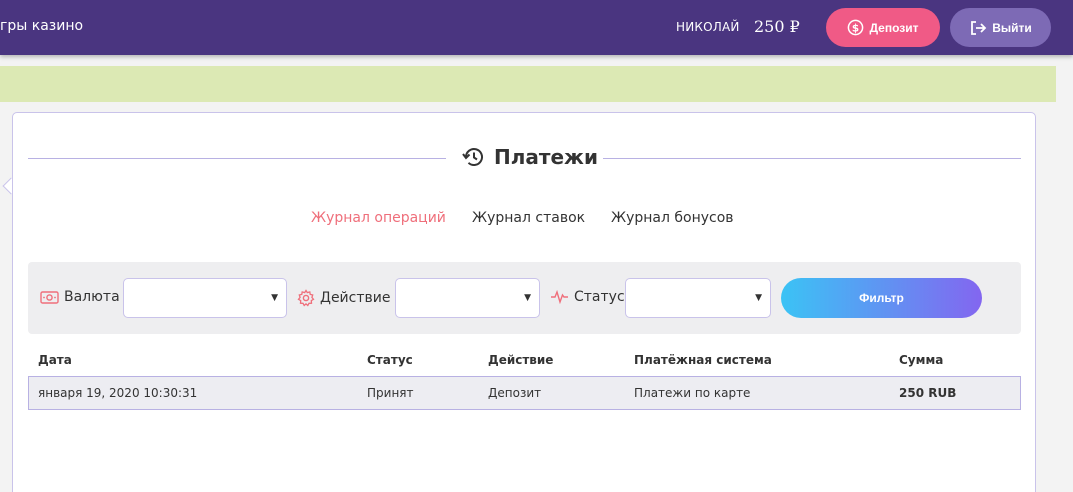  Describe the element at coordinates (515, 393) in the screenshot. I see `cell-action: Депозит` at that location.